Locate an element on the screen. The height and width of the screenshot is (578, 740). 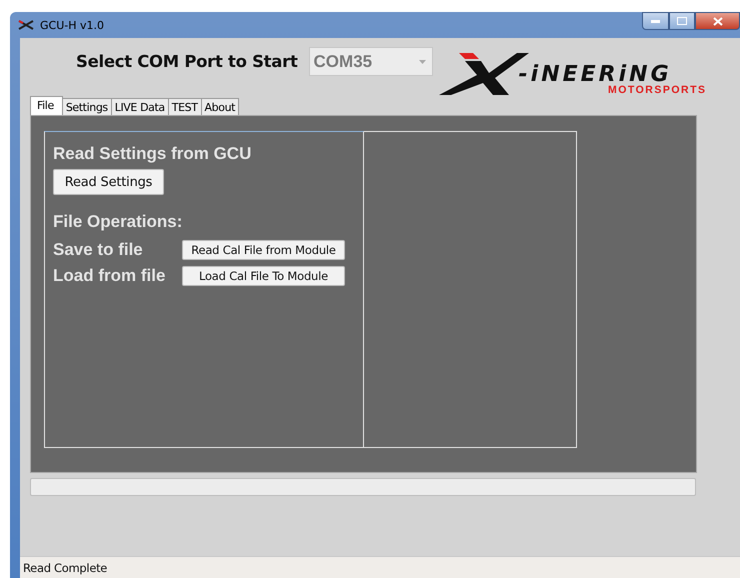
status-text: Read Complete is located at coordinates (65, 567).